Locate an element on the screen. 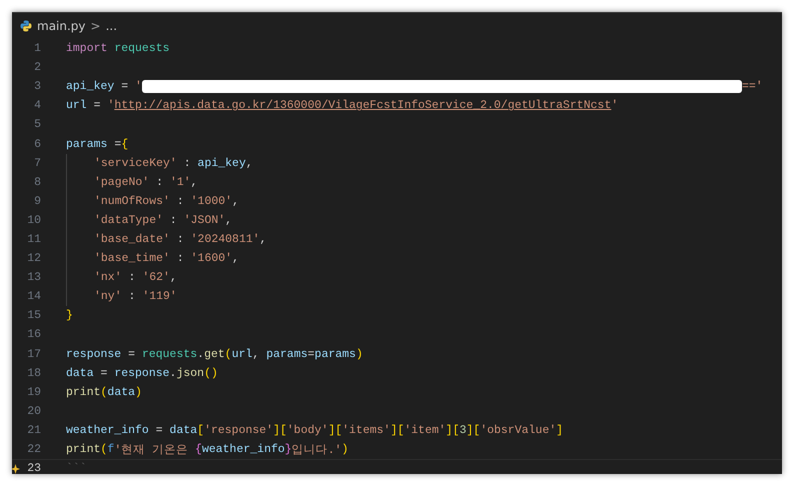  line-number: 7 is located at coordinates (37, 163).